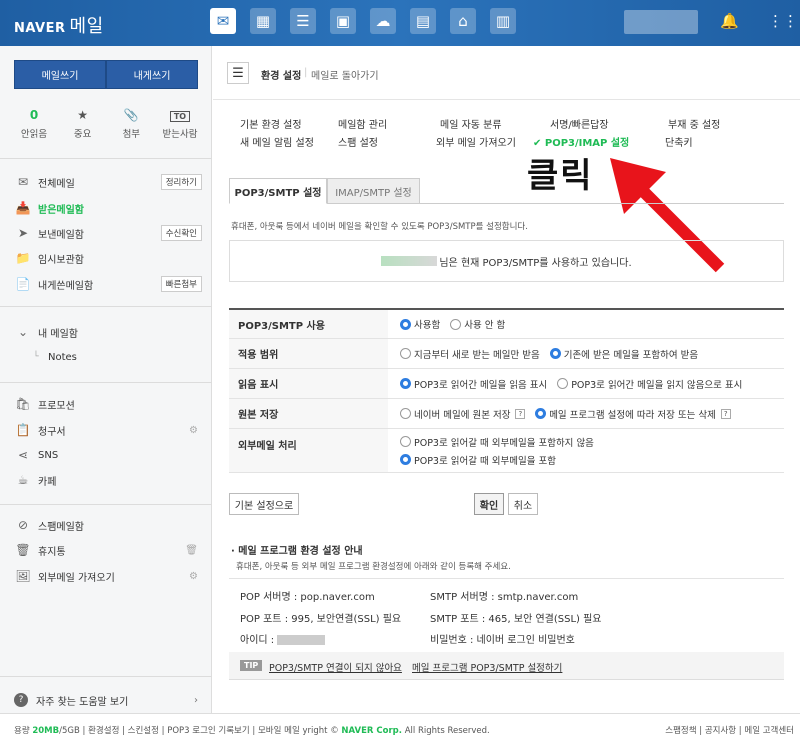 The width and height of the screenshot is (800, 741). Describe the element at coordinates (131, 124) in the screenshot. I see `attachment-filter: 📎 첨부` at that location.